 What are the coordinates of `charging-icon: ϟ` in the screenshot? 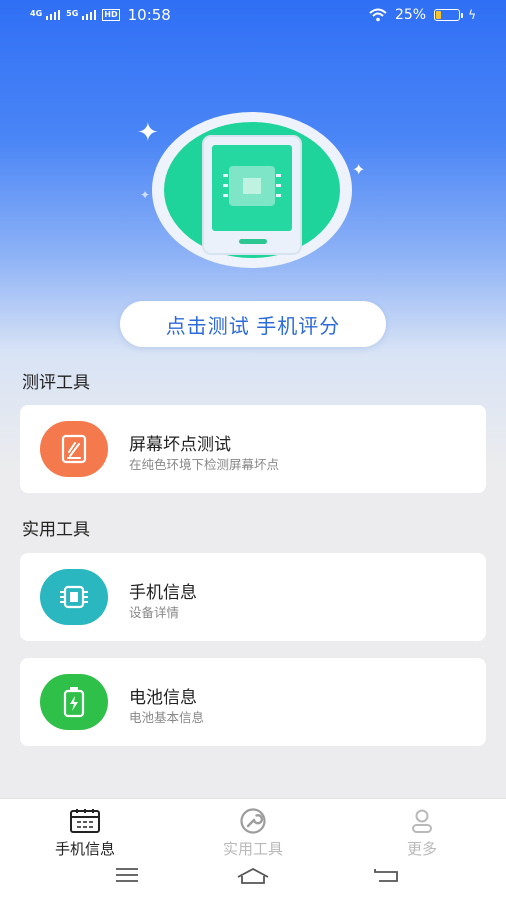 It's located at (472, 15).